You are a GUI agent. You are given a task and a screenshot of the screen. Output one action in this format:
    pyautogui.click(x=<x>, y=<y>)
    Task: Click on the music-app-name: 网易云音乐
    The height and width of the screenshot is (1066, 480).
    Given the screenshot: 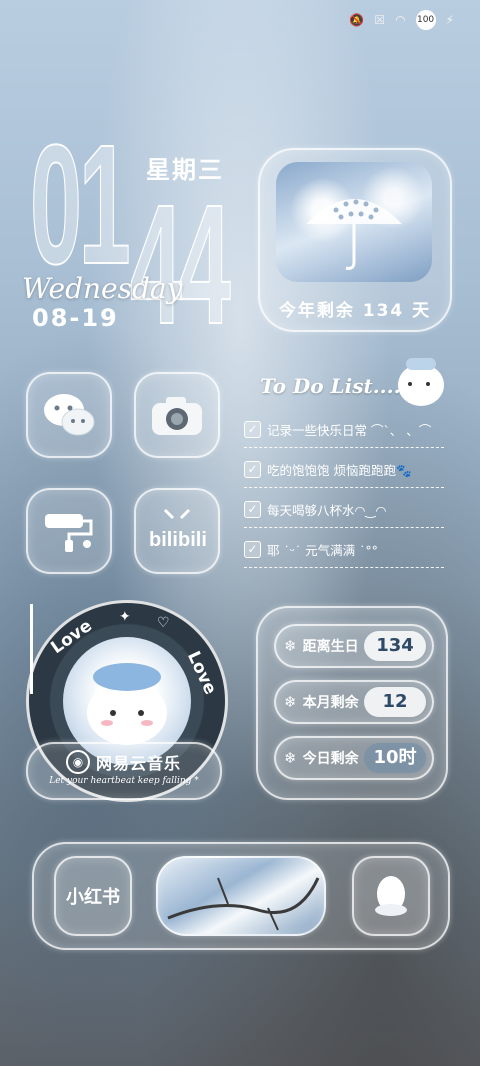 What is the action you would take?
    pyautogui.click(x=139, y=763)
    